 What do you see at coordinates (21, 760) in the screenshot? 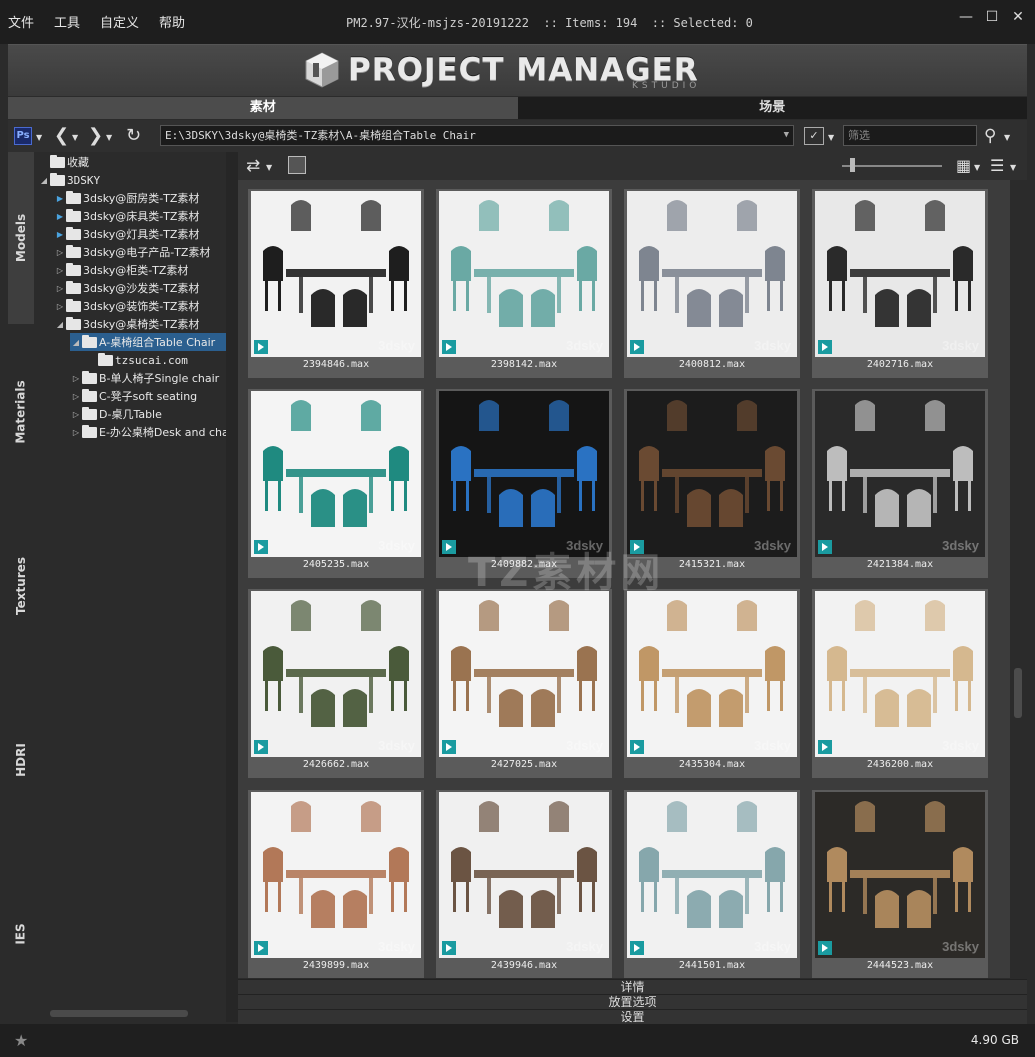
I see `tab-hdri: HDRI` at bounding box center [21, 760].